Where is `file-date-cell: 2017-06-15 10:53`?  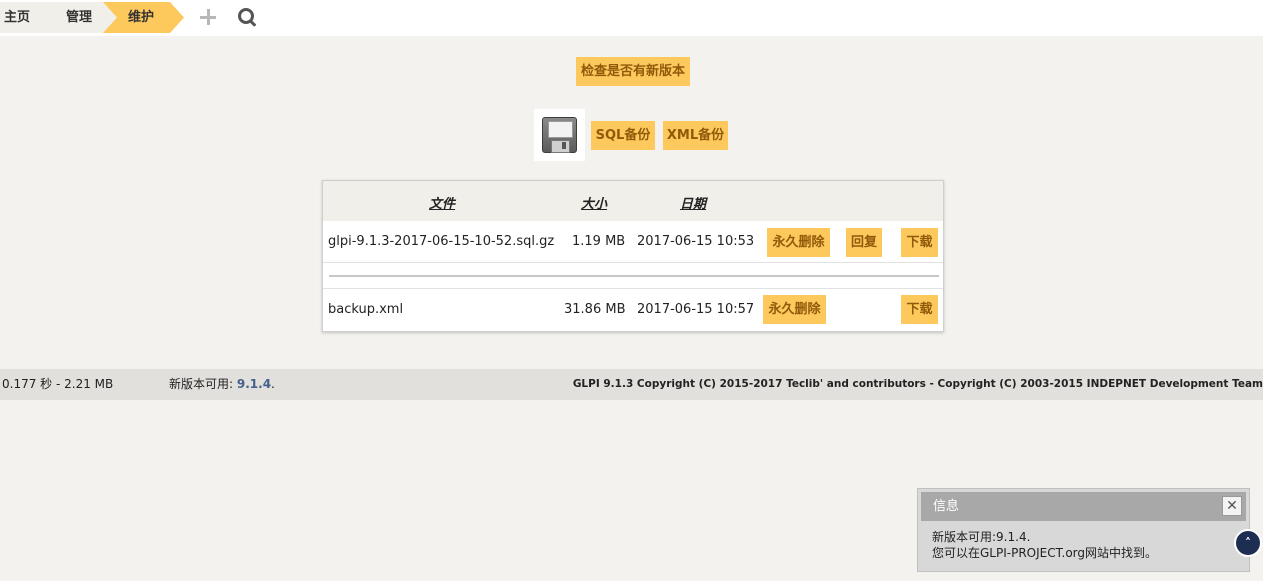
file-date-cell: 2017-06-15 10:53 is located at coordinates (696, 241).